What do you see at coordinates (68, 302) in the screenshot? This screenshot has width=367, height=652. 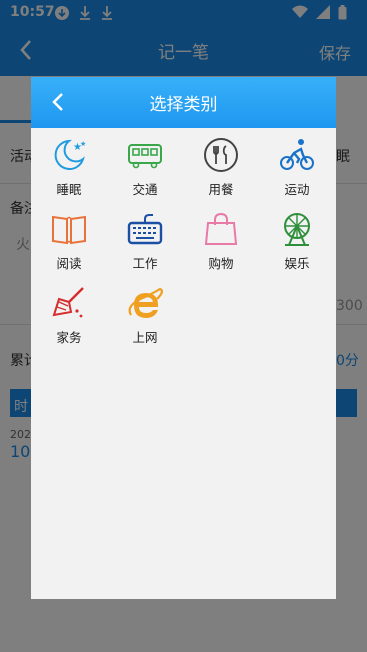 I see `broom-icon` at bounding box center [68, 302].